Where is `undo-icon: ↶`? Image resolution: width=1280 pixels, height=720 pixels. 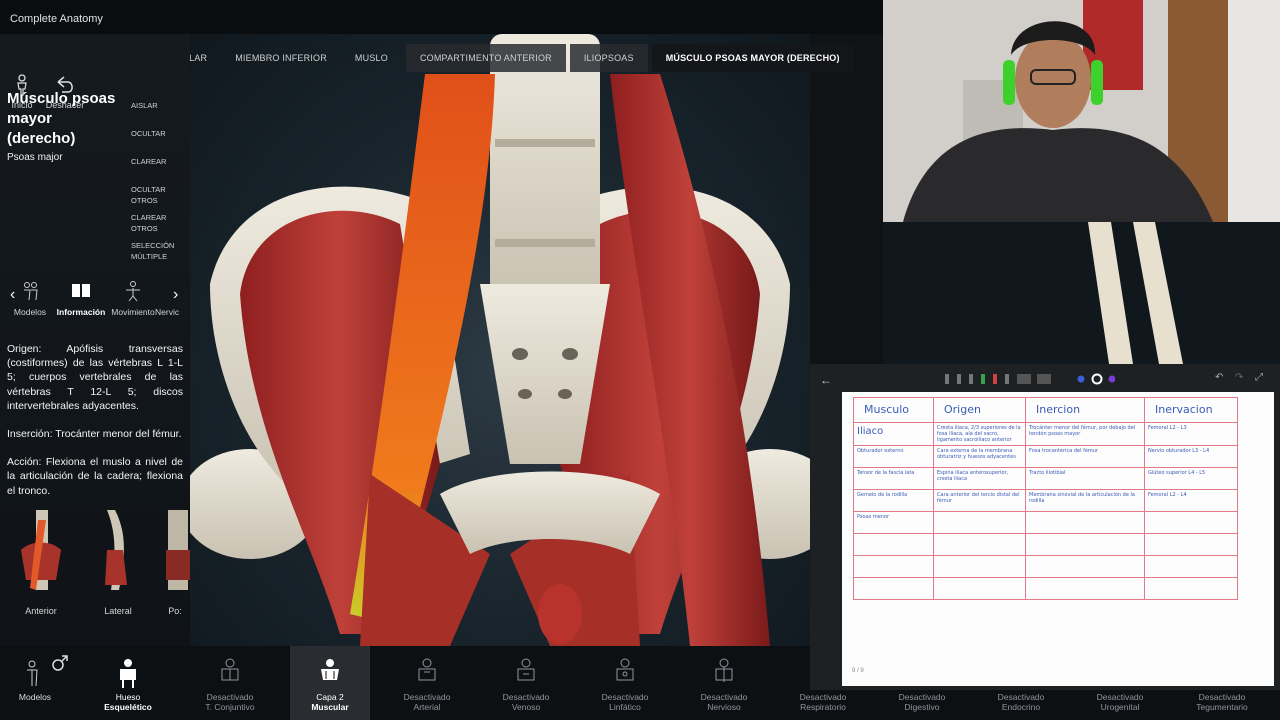 undo-icon: ↶ is located at coordinates (1219, 377).